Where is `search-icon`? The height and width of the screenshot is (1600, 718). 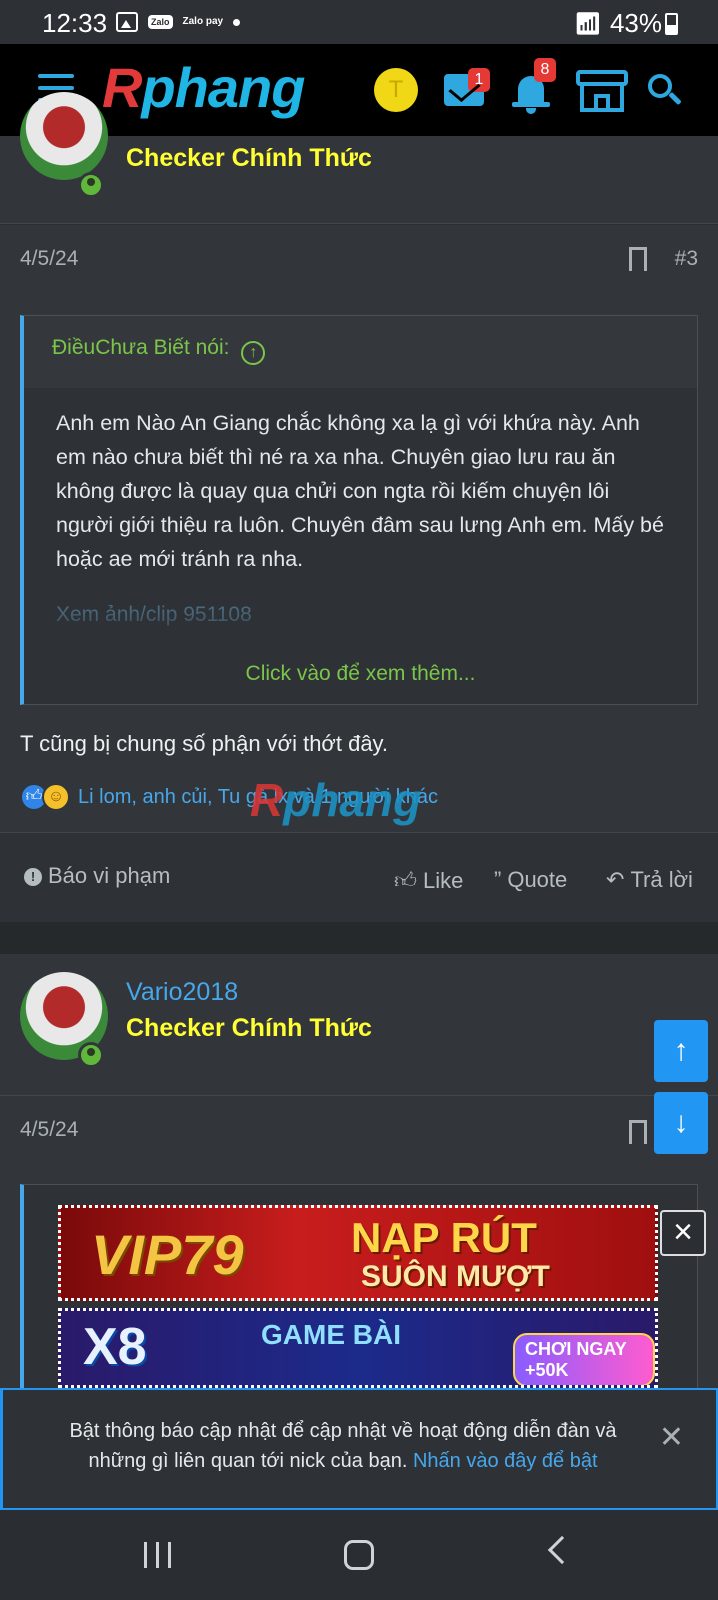 search-icon is located at coordinates (665, 91).